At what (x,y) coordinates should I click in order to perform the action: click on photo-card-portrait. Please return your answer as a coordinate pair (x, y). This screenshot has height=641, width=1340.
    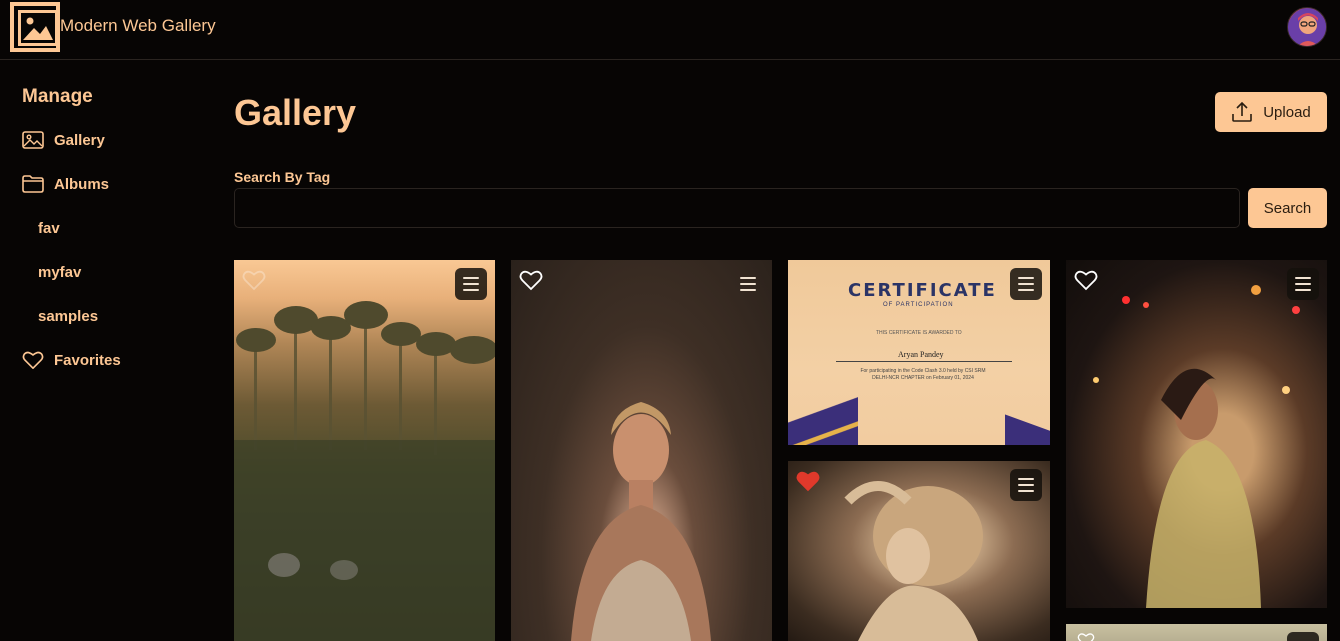
    Looking at the image, I should click on (641, 450).